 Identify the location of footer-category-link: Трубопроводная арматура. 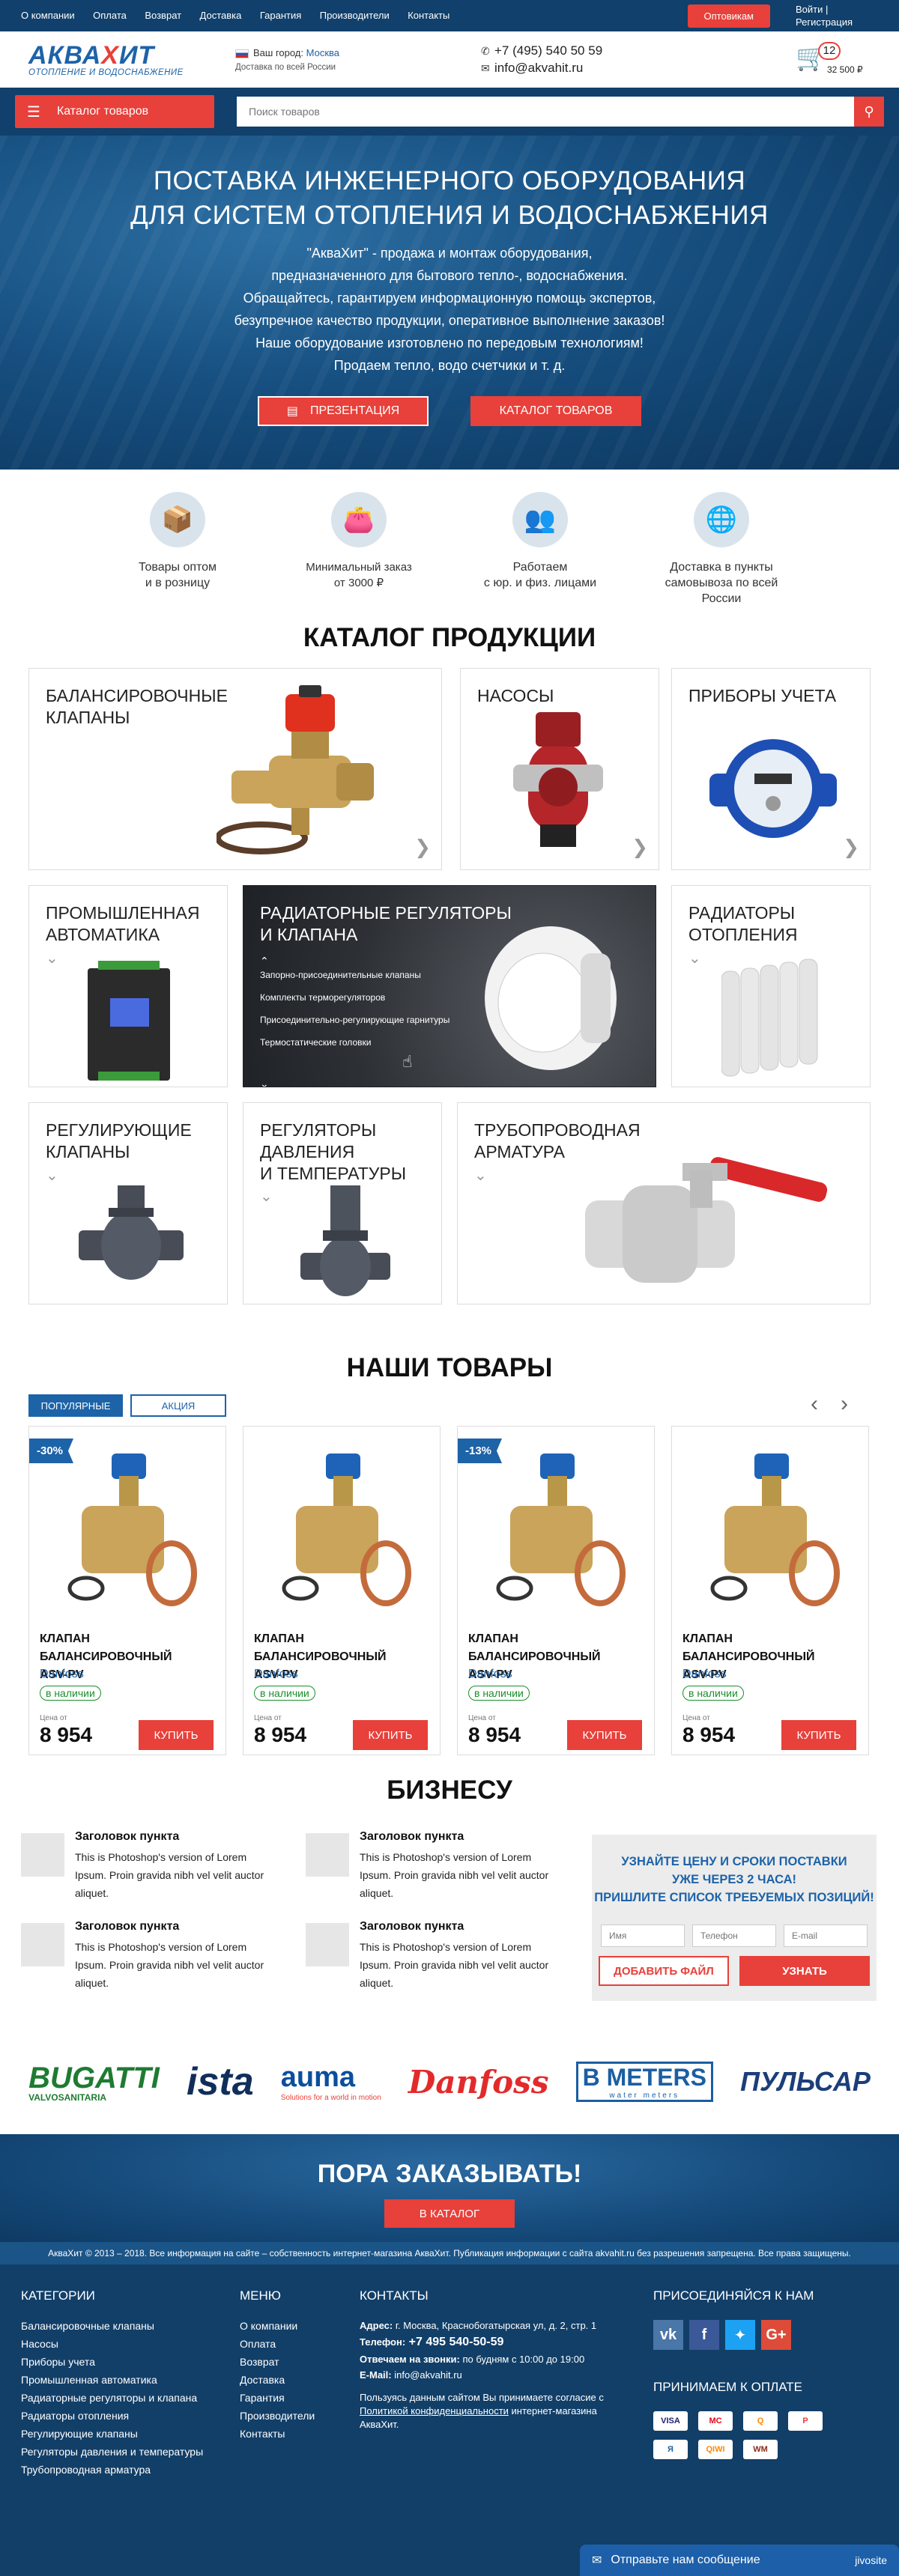
(112, 2470).